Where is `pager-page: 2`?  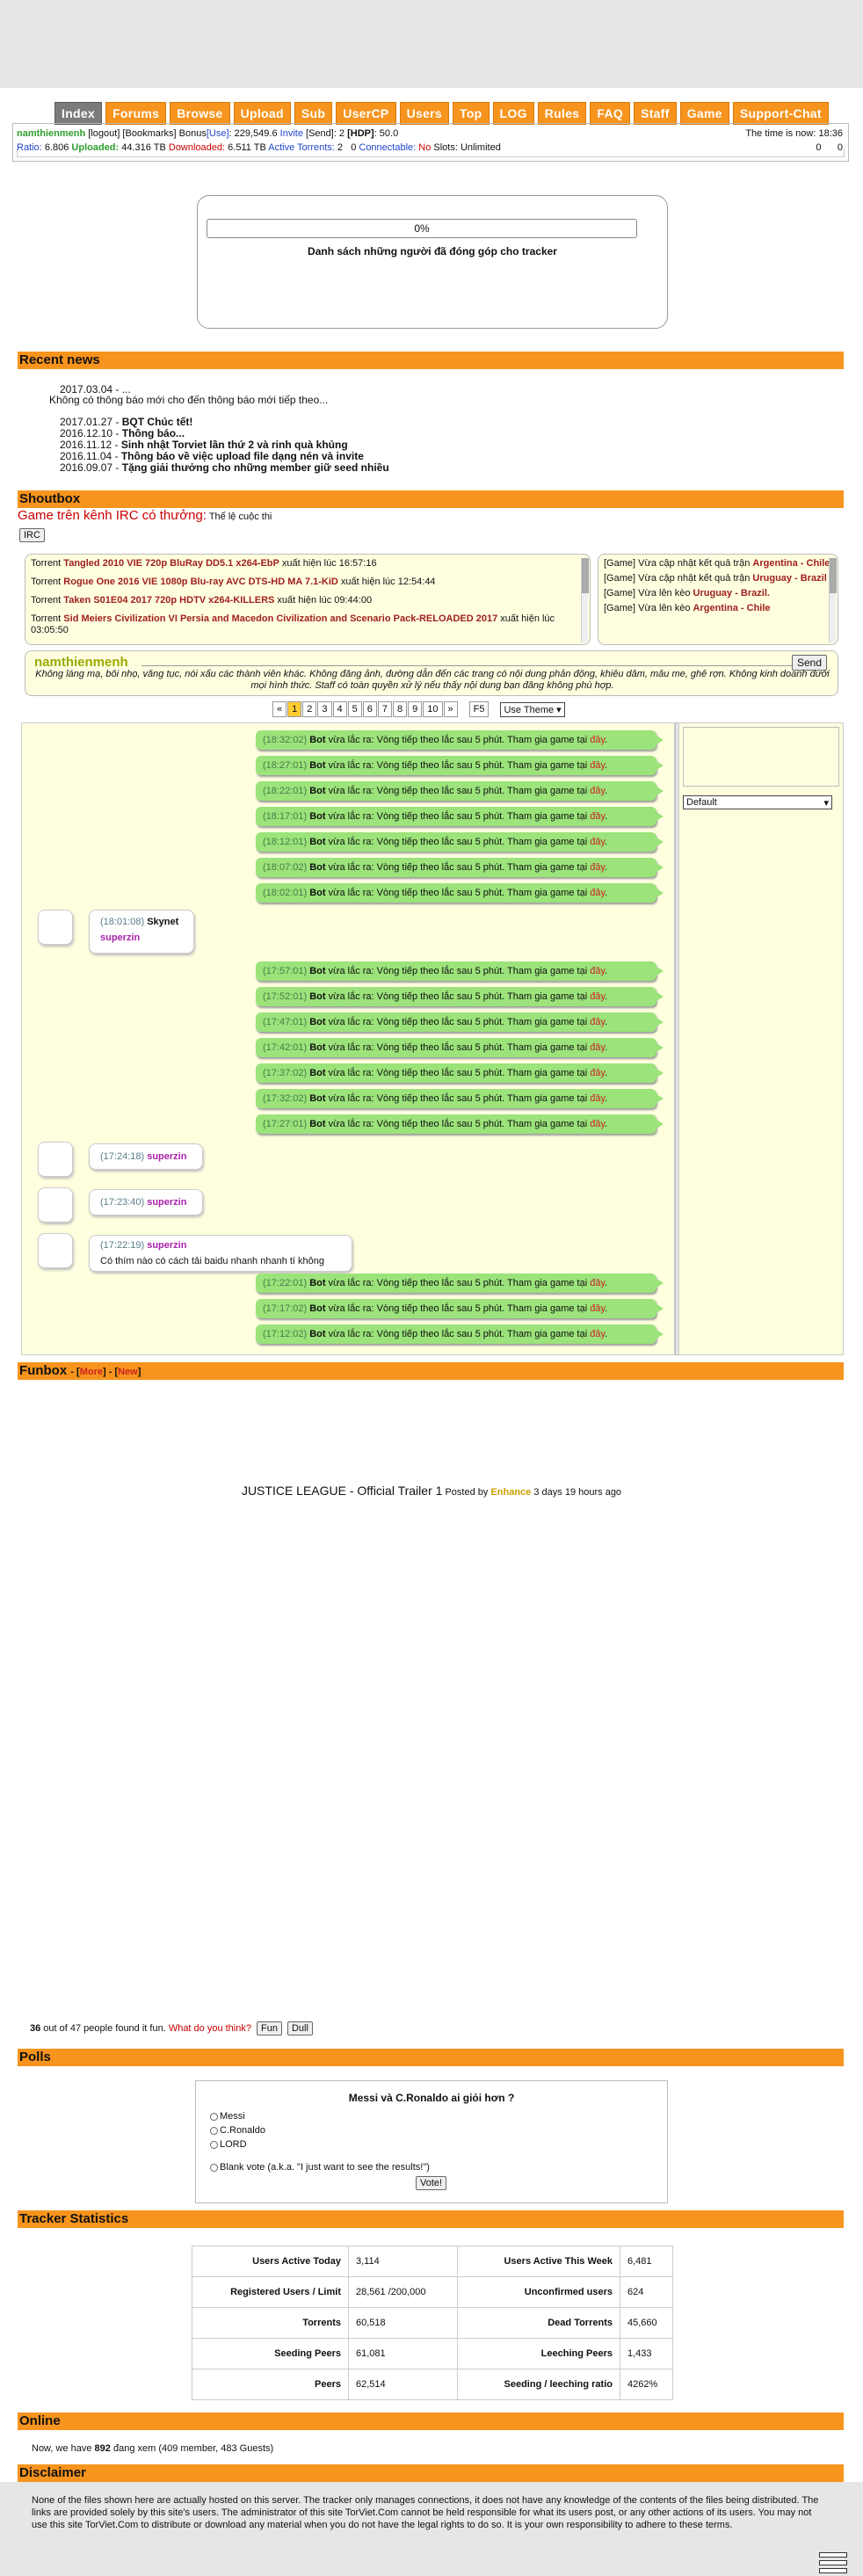 pager-page: 2 is located at coordinates (309, 709).